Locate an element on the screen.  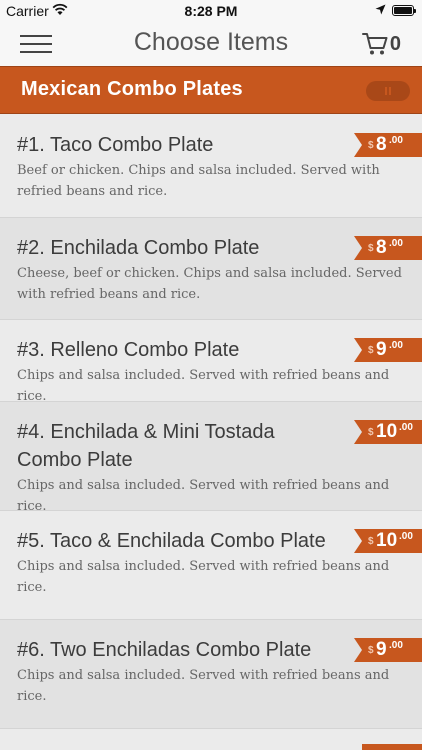
price-tag-partial is located at coordinates (392, 747).